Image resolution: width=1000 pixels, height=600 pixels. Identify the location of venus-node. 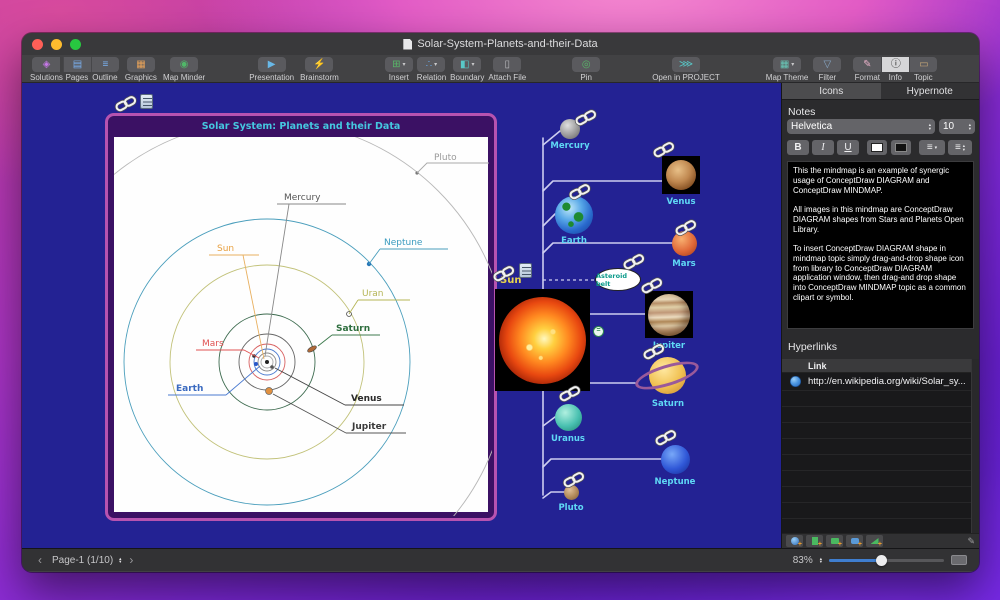
(681, 175).